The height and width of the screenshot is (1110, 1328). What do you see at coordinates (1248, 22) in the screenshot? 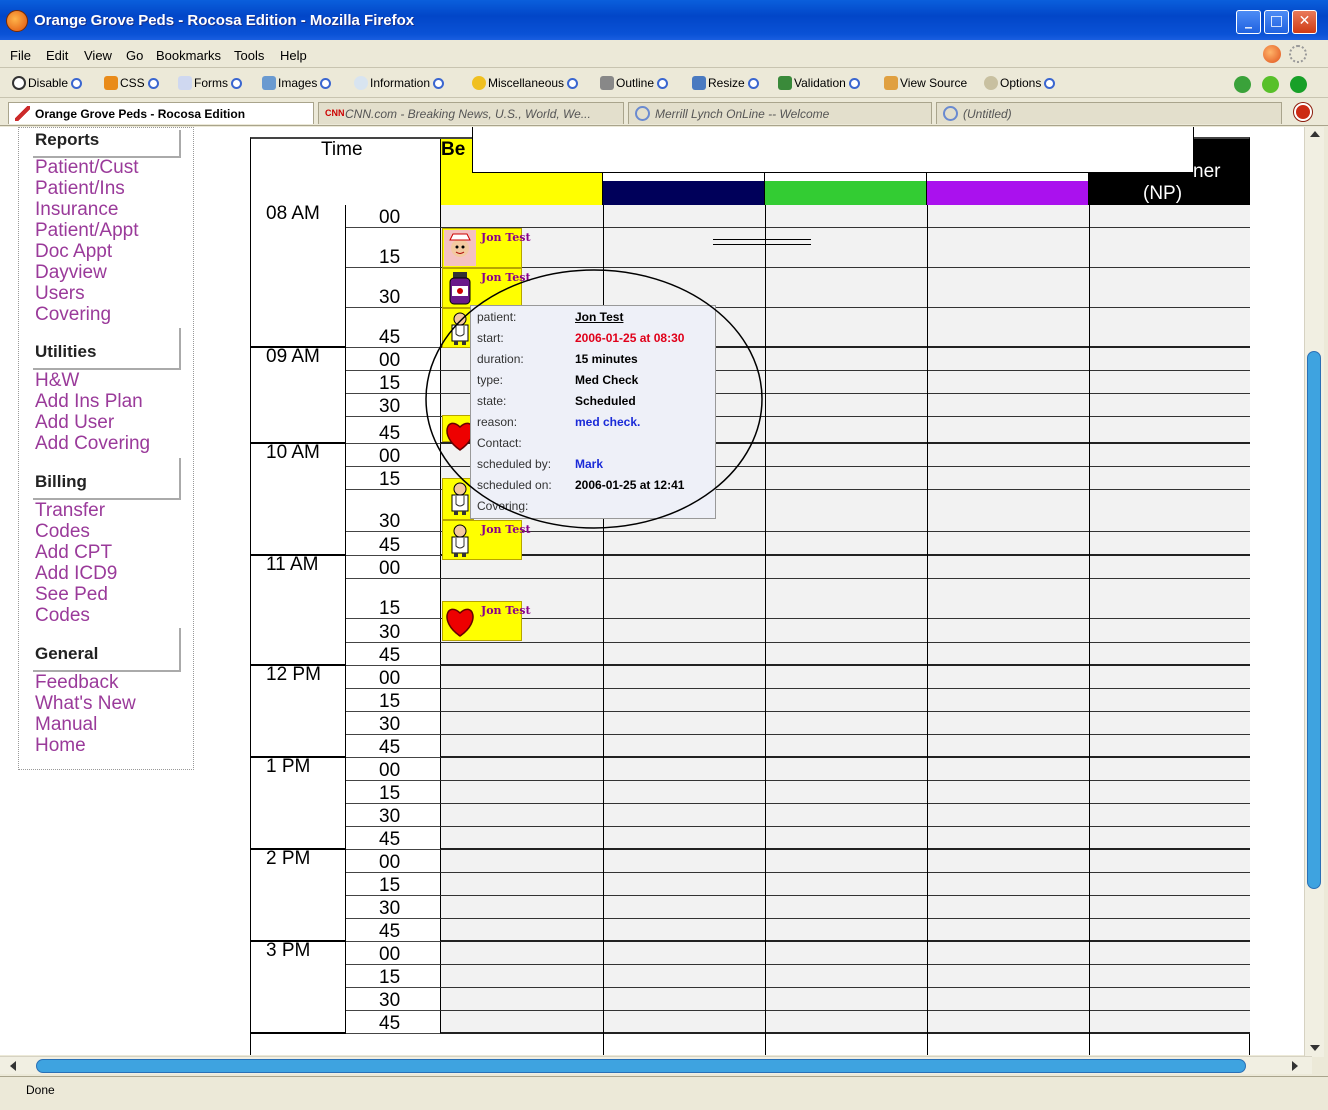
I see `minimize-button: _` at bounding box center [1248, 22].